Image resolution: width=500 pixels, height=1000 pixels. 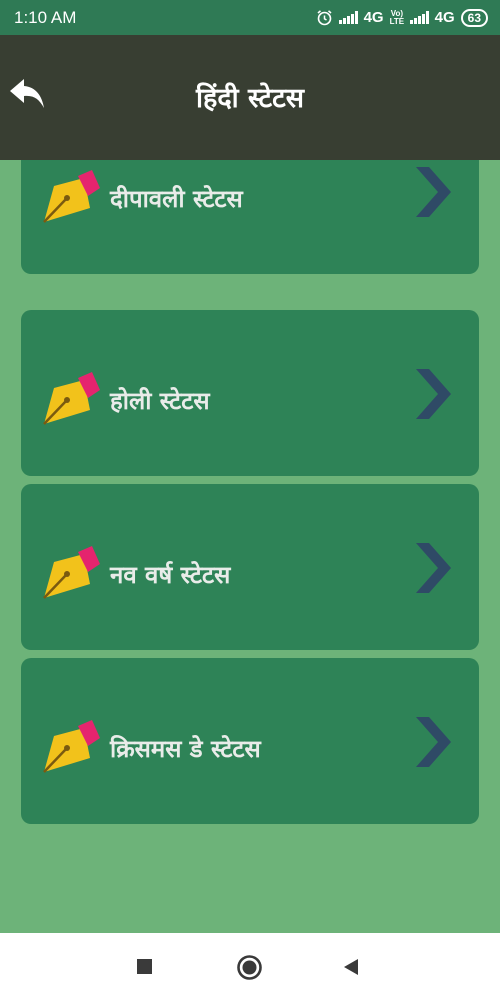 I want to click on category-label: क्रिसमस डे स्टेटस, so click(x=185, y=749).